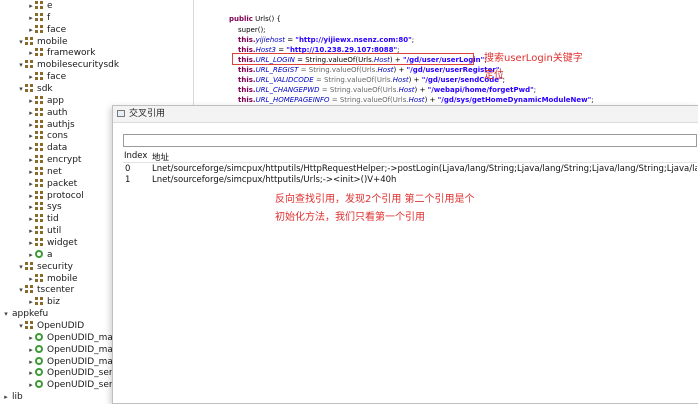 The image size is (698, 404). Describe the element at coordinates (51, 125) in the screenshot. I see `tree-item: ▸ authjs` at that location.